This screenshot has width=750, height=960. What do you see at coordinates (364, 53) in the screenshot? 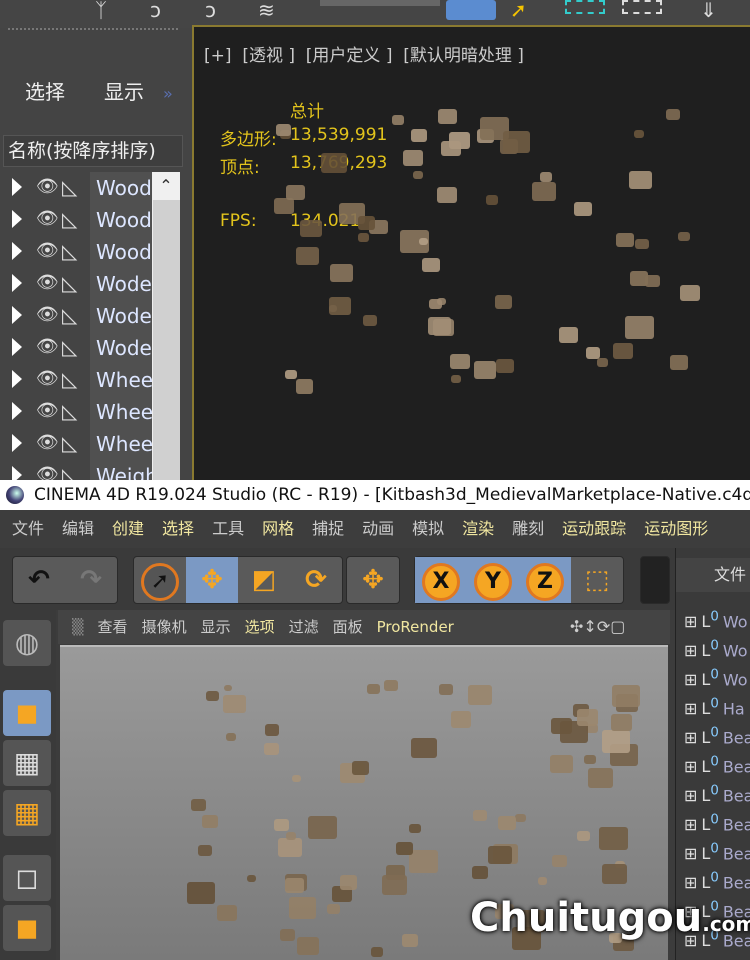
I see `viewport-labels: [+] [透视 ] [用户定义 ] [默认明暗处理 ]` at bounding box center [364, 53].